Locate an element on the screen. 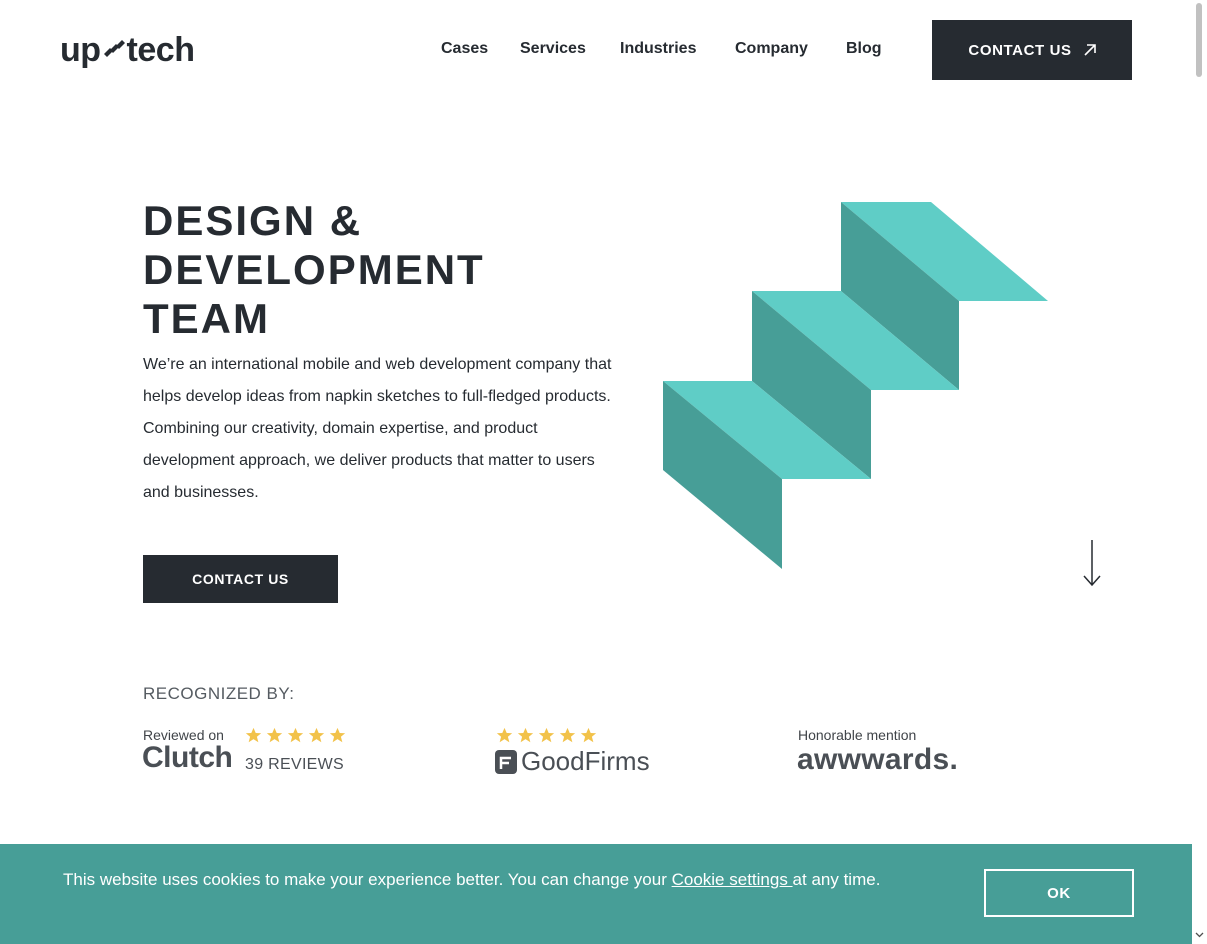  hero-title-line: DEVELOPMENT is located at coordinates (314, 269).